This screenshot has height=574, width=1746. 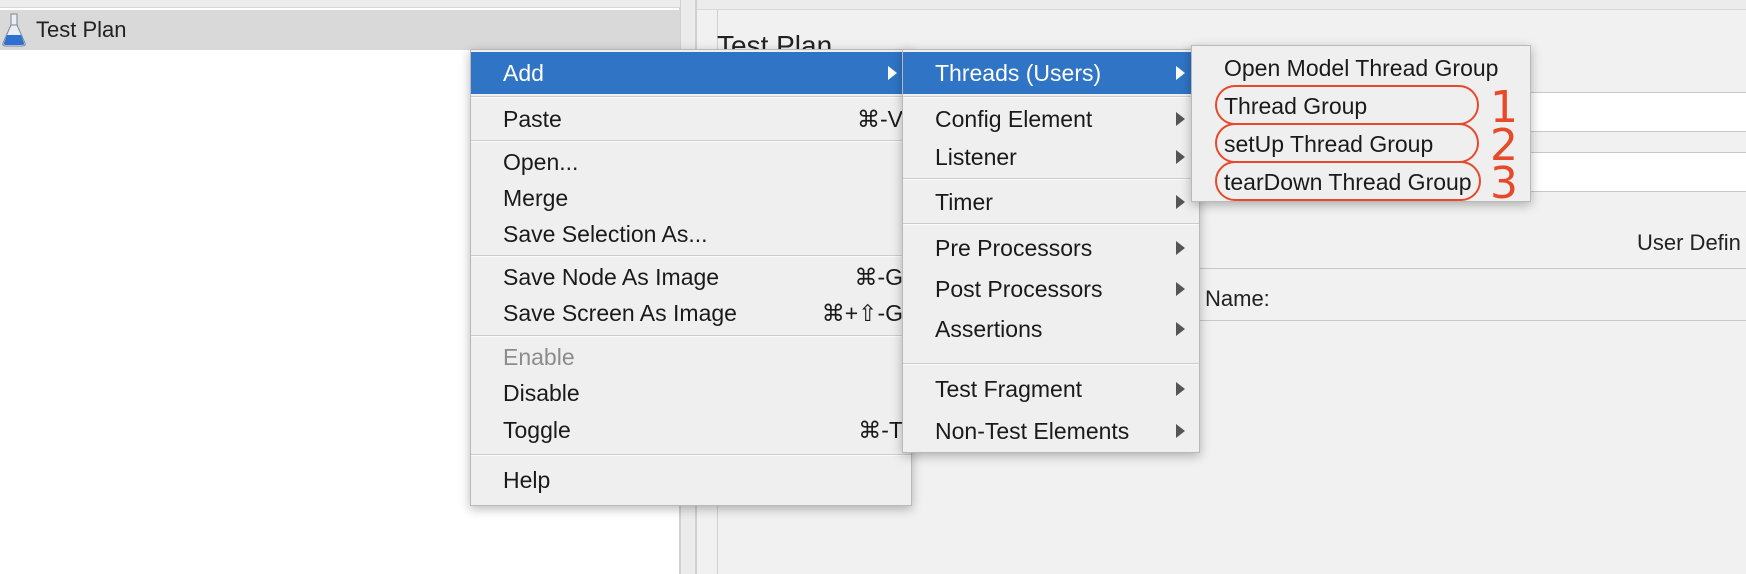 What do you see at coordinates (989, 328) in the screenshot?
I see `submenu-item-assertions-label: Assertions` at bounding box center [989, 328].